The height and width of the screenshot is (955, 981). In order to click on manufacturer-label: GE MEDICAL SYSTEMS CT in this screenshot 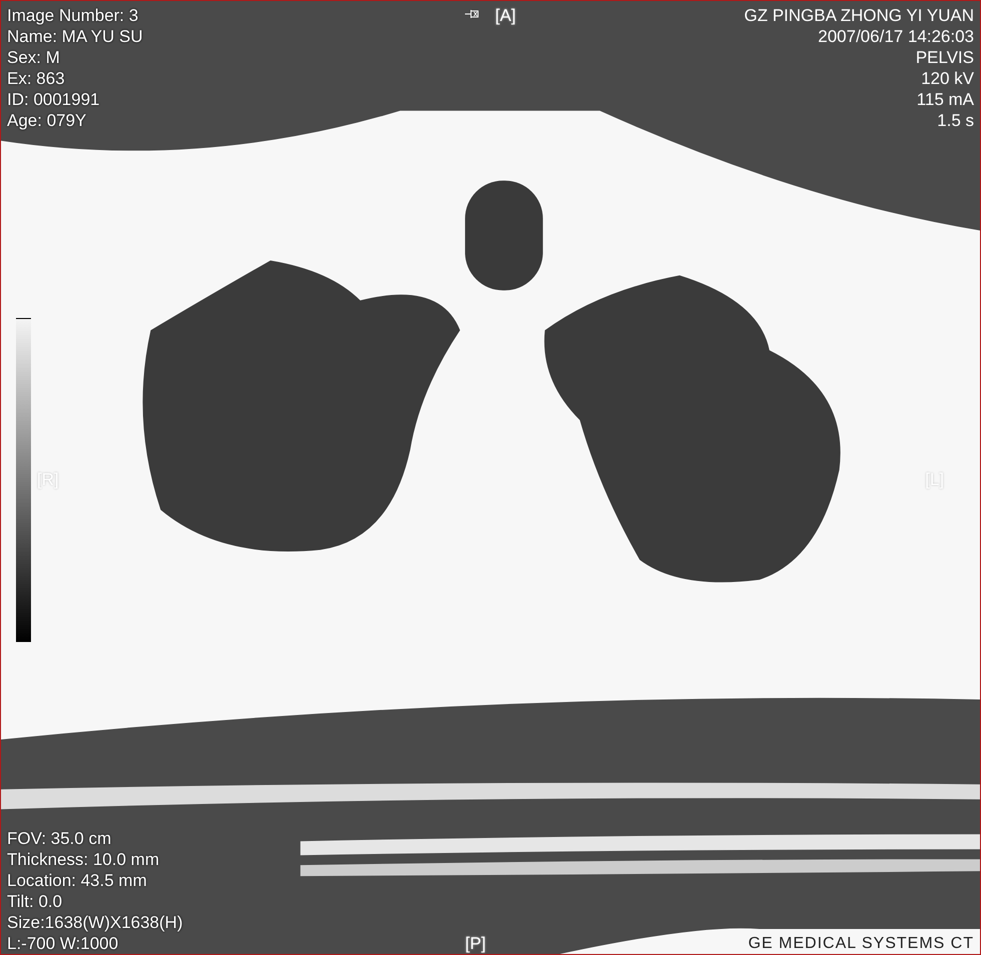, I will do `click(861, 944)`.